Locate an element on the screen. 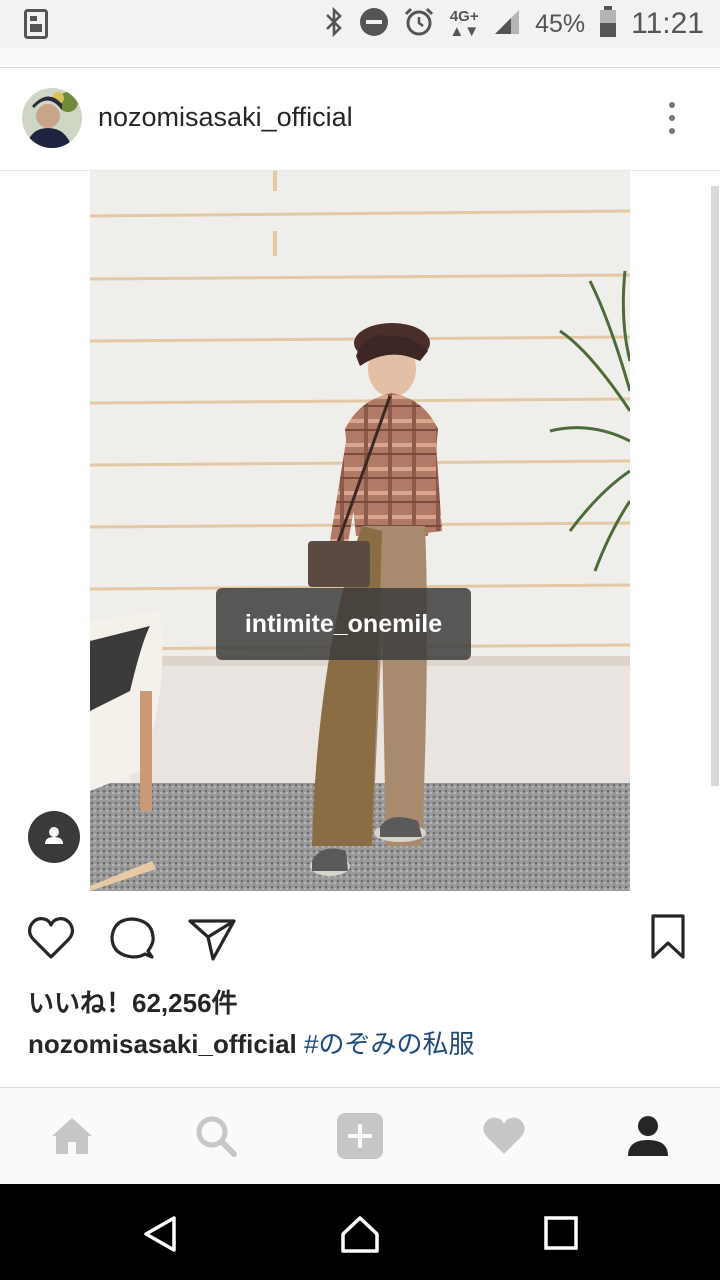  bluetooth-icon is located at coordinates (334, 24).